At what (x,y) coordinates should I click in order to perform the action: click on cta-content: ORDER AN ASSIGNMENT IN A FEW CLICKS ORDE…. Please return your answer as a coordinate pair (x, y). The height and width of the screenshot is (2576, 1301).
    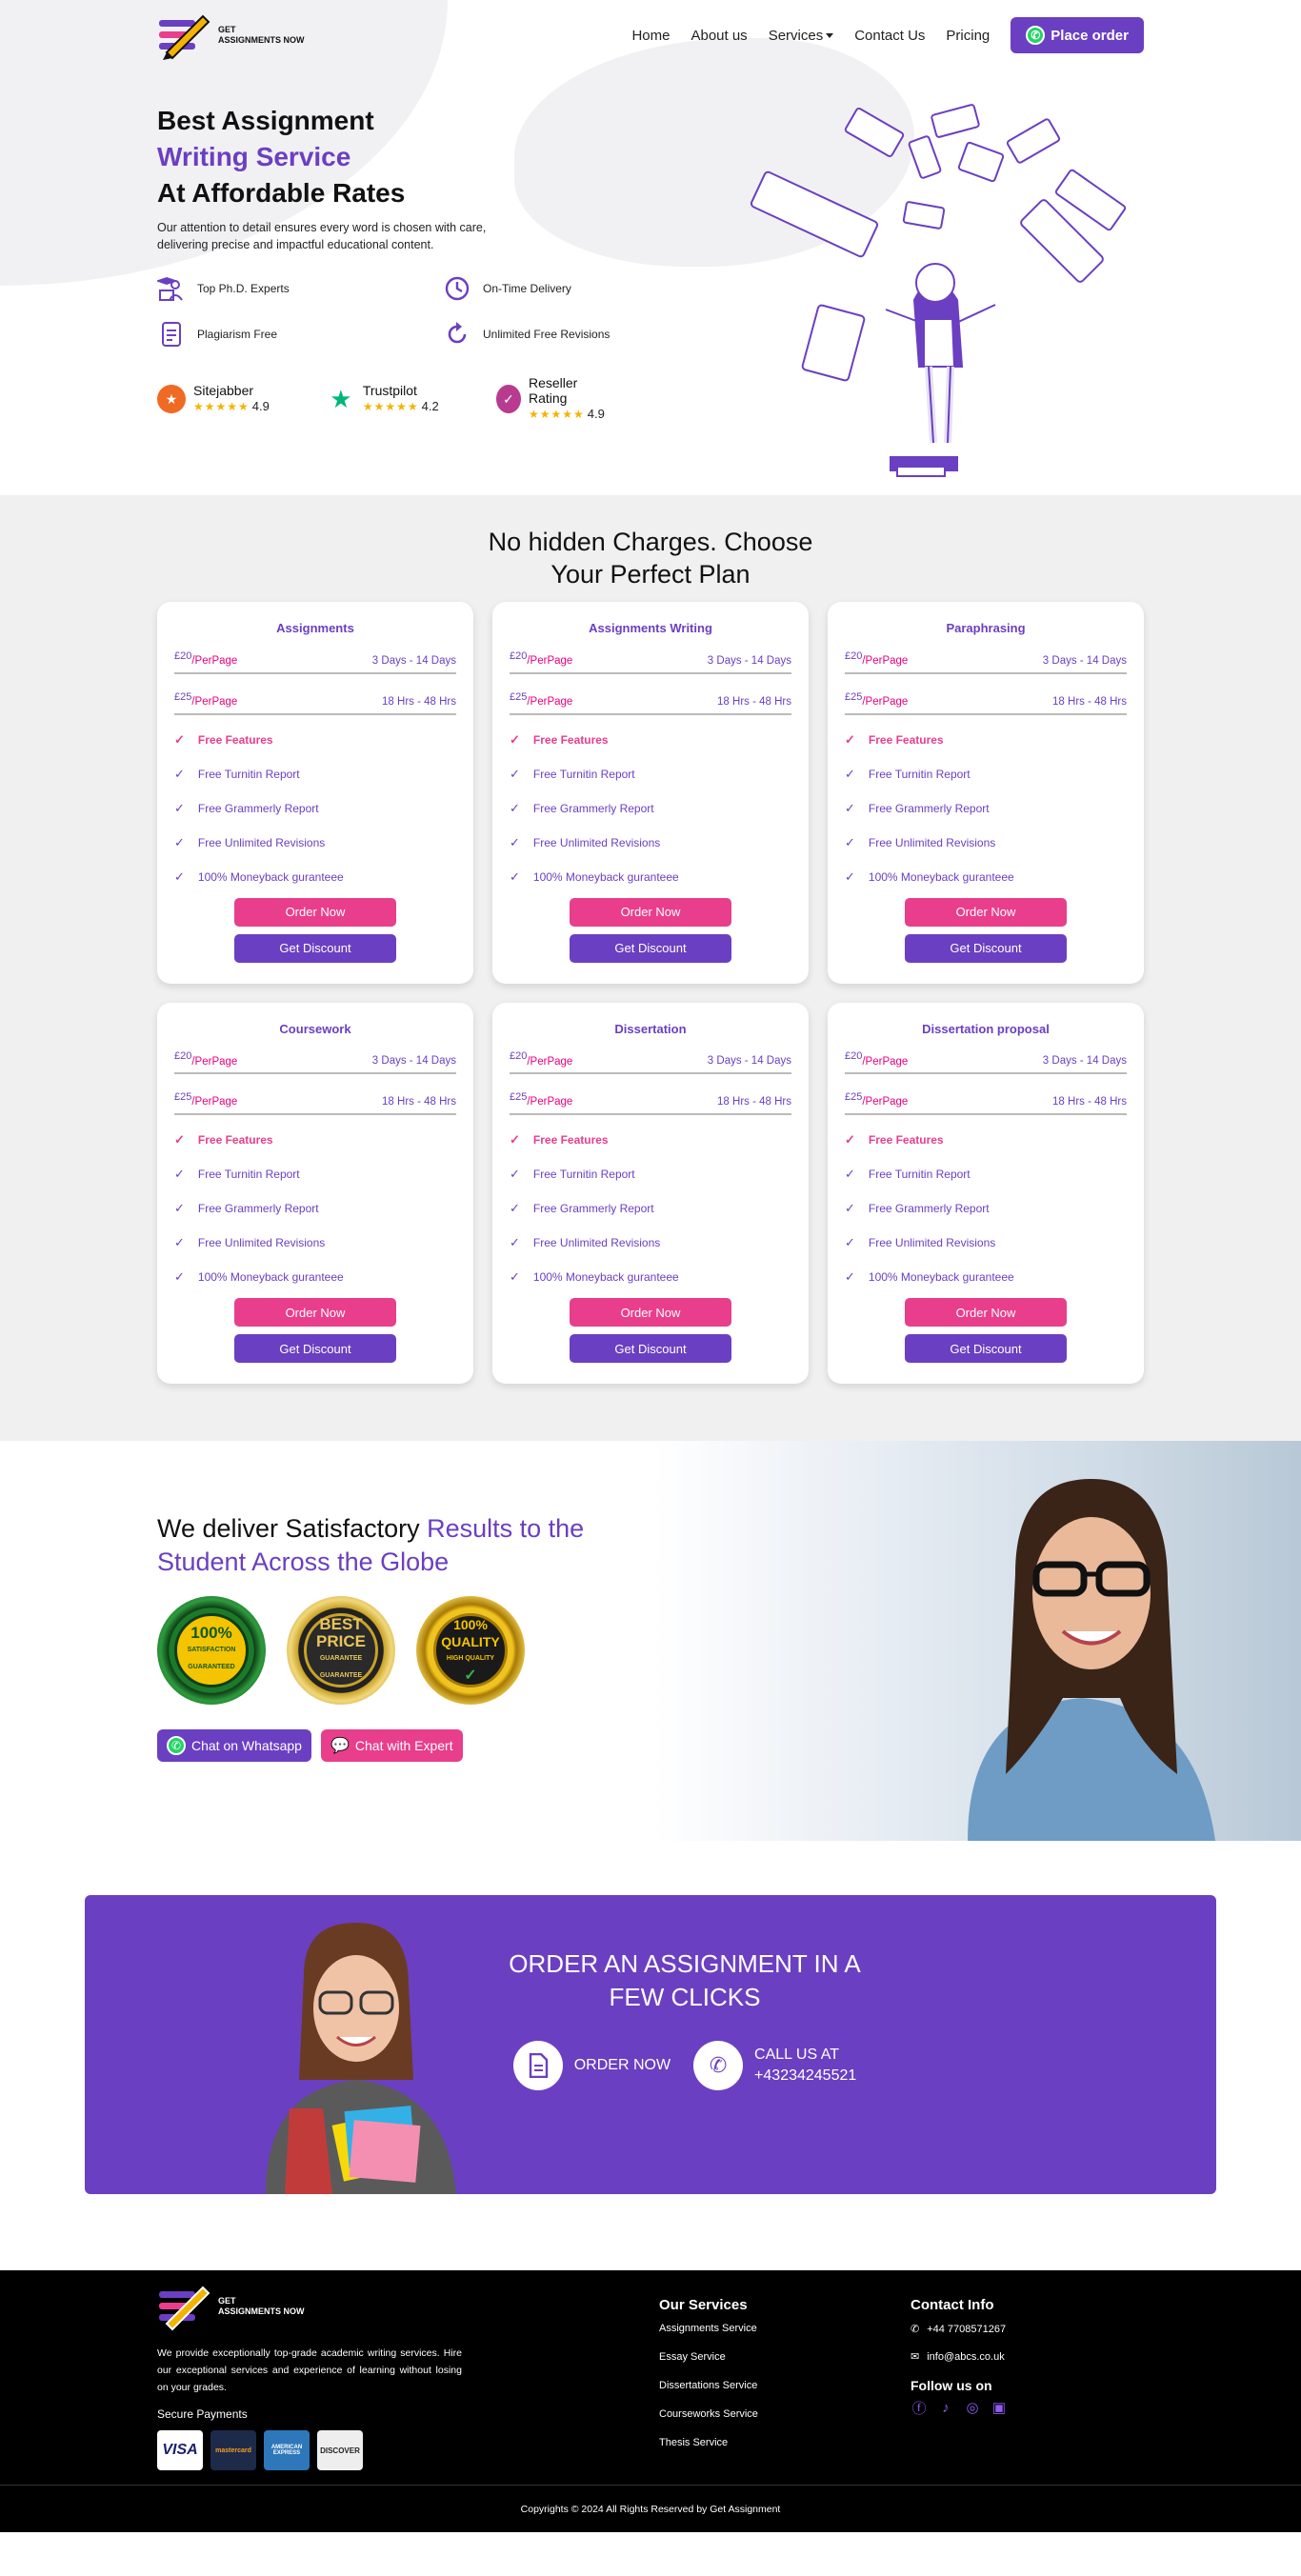
    Looking at the image, I should click on (684, 2019).